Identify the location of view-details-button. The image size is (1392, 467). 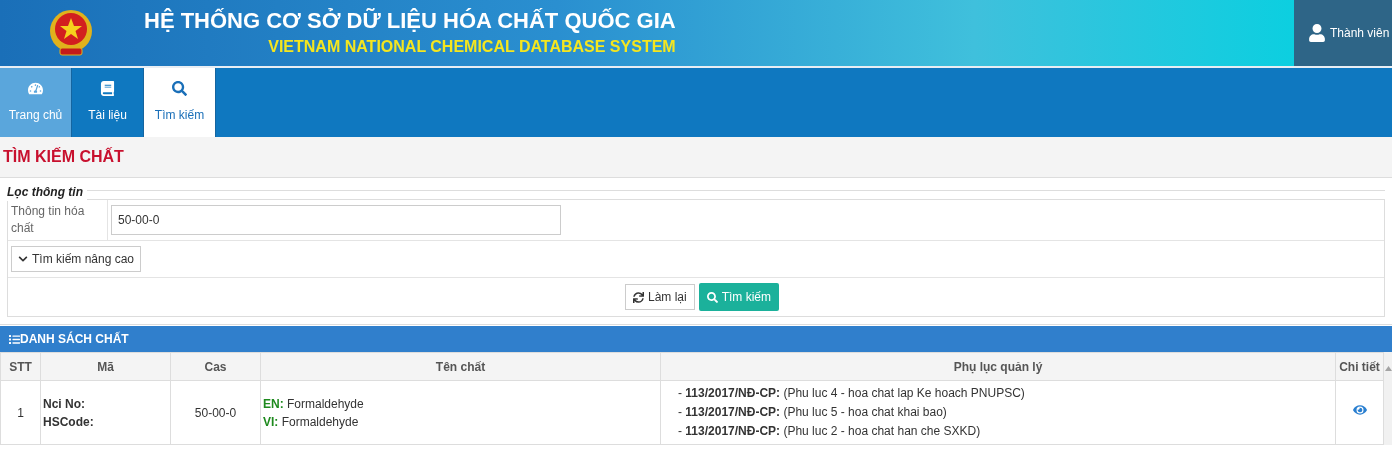
(1359, 410).